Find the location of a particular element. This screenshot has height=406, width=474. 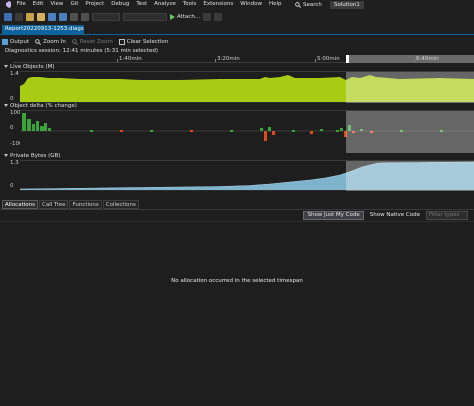

document-tab-diagsession: Report20220913-1253.diagsession × is located at coordinates (43, 29).